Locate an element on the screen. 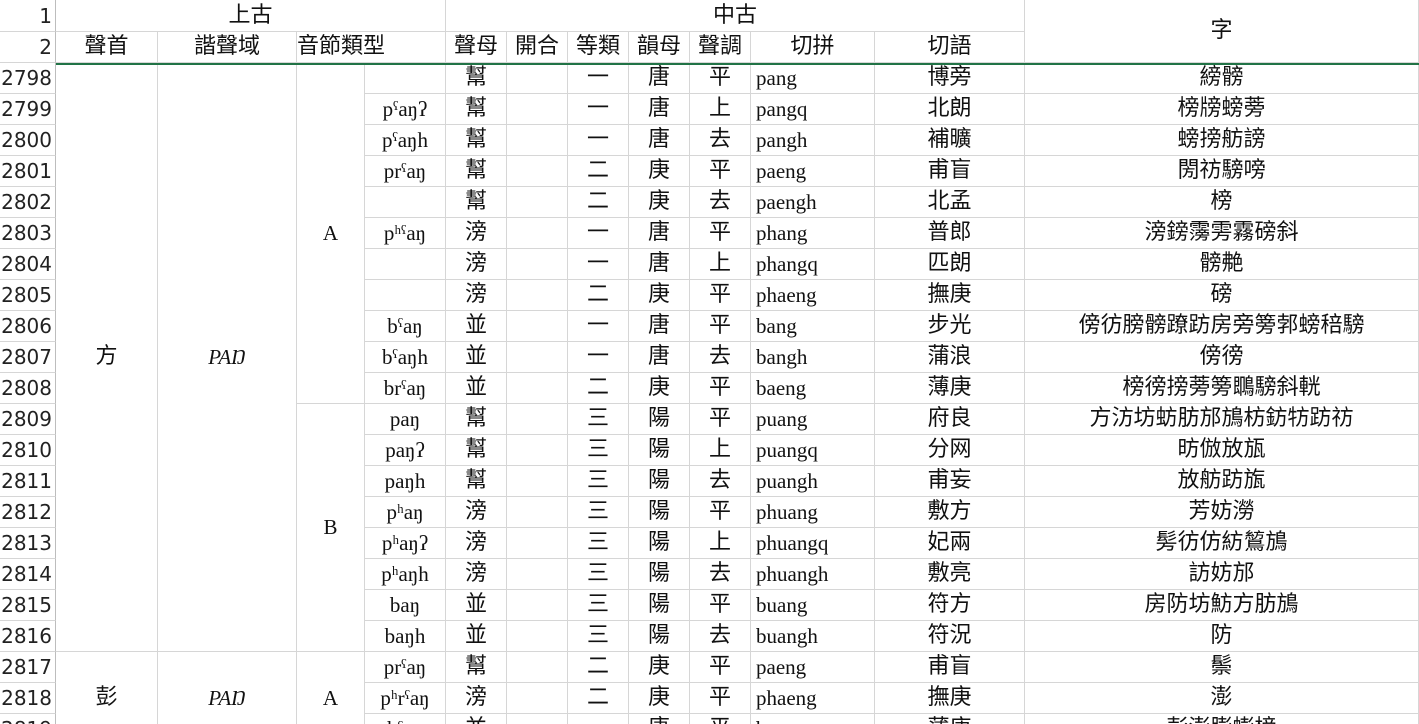  cell-qiepin: puangq is located at coordinates (813, 450).